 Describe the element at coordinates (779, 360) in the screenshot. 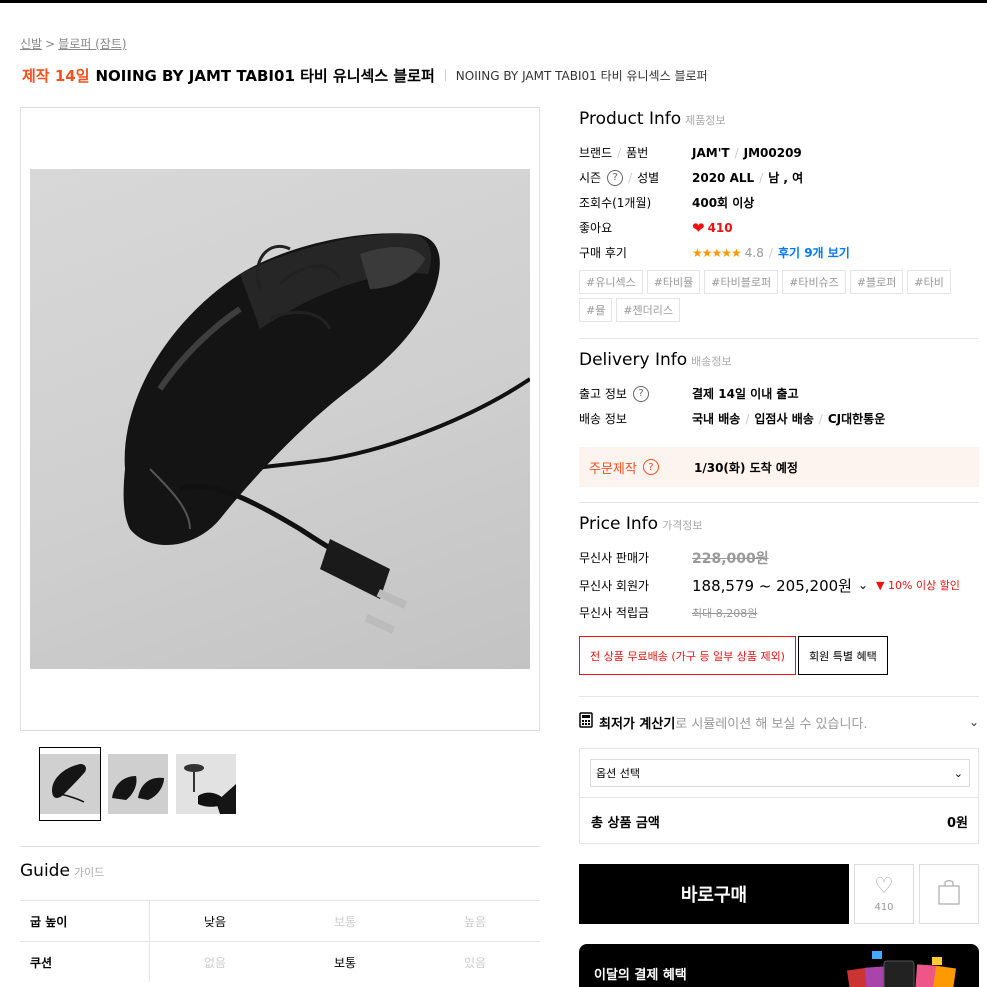

I see `delivery-info-section: Delivery Info 배송정보` at that location.